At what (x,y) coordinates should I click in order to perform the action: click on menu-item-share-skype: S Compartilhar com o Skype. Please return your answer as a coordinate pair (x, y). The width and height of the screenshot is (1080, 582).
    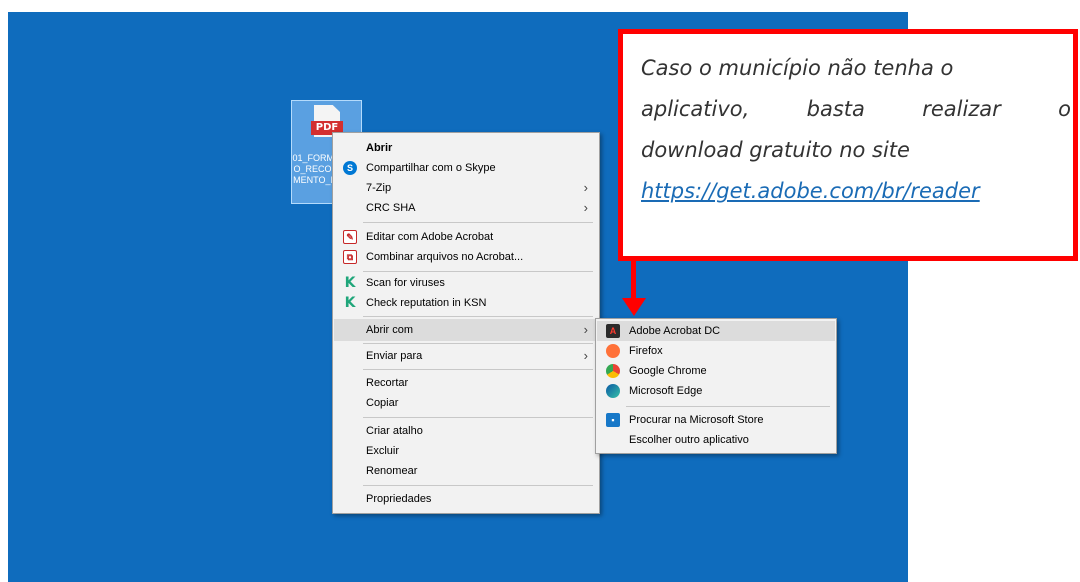
    Looking at the image, I should click on (466, 168).